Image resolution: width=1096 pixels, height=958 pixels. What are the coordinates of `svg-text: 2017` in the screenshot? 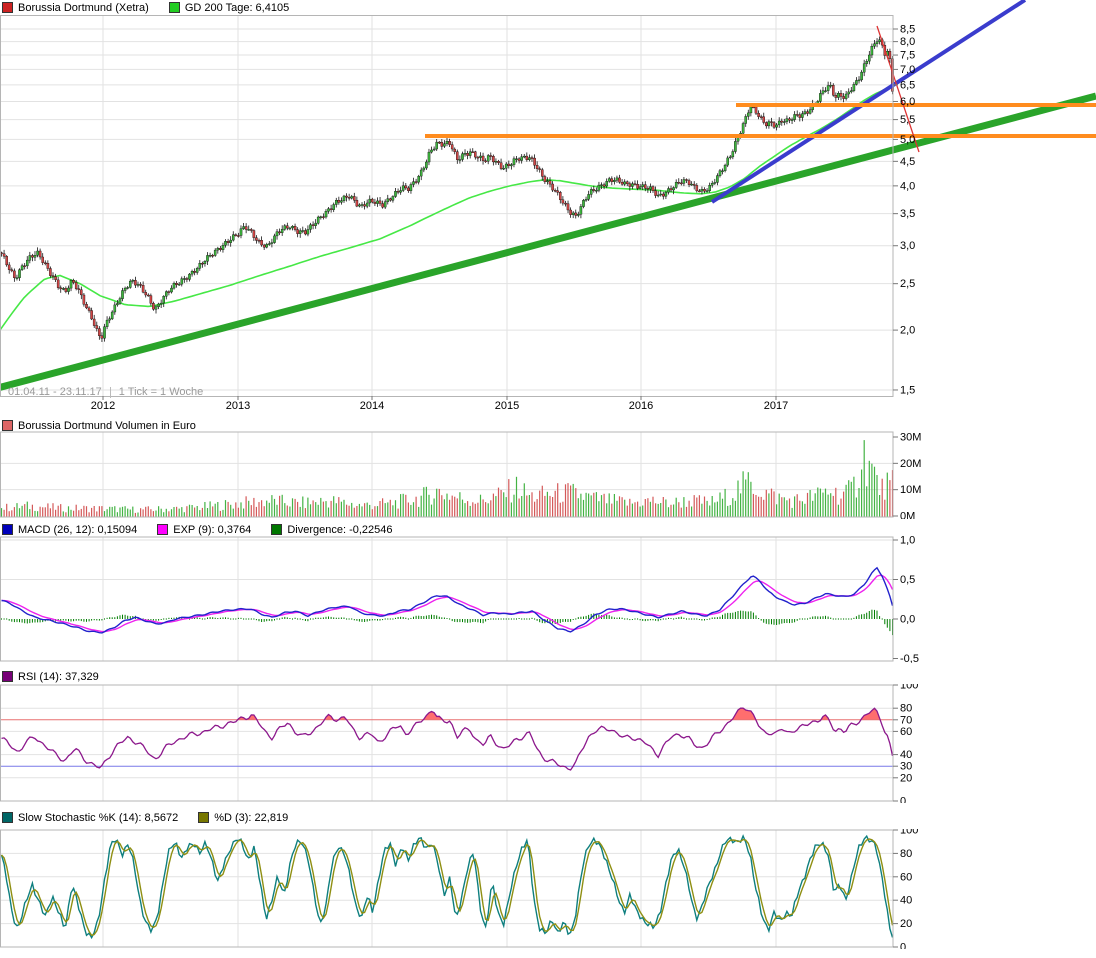 It's located at (776, 406).